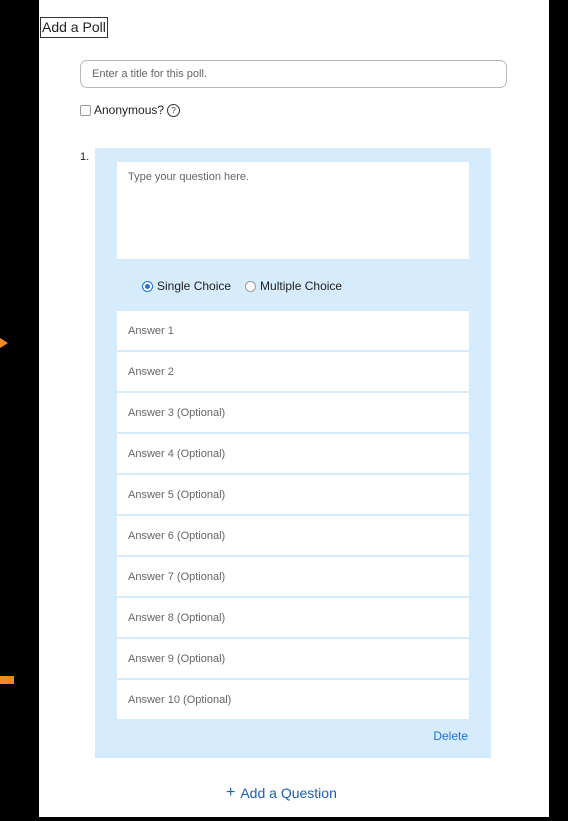  Describe the element at coordinates (450, 736) in the screenshot. I see `delete-question-link: Delete` at that location.